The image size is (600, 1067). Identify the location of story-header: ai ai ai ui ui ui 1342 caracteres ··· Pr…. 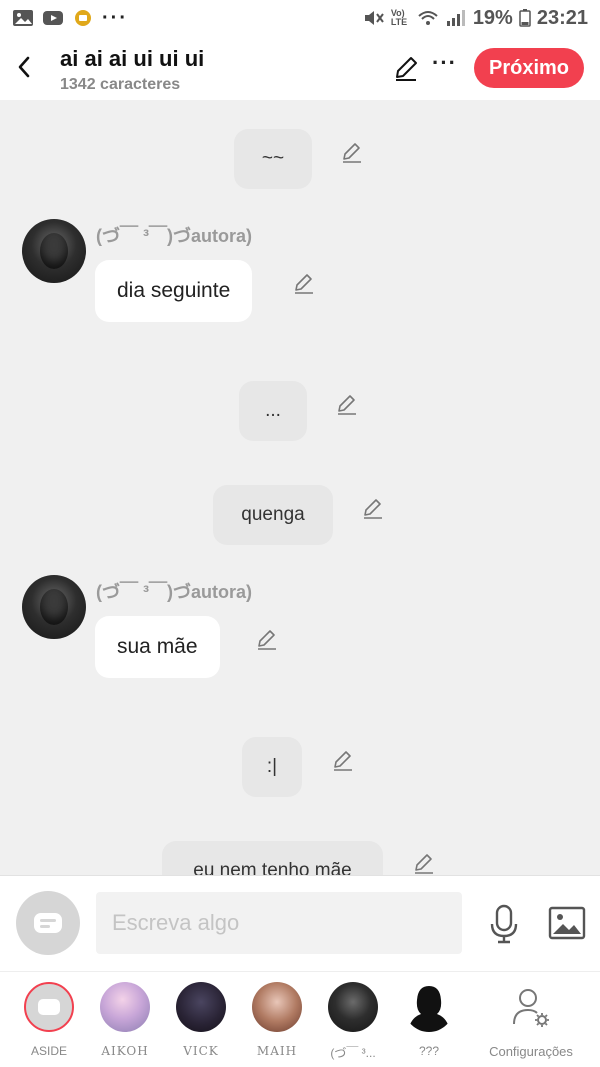
(300, 68).